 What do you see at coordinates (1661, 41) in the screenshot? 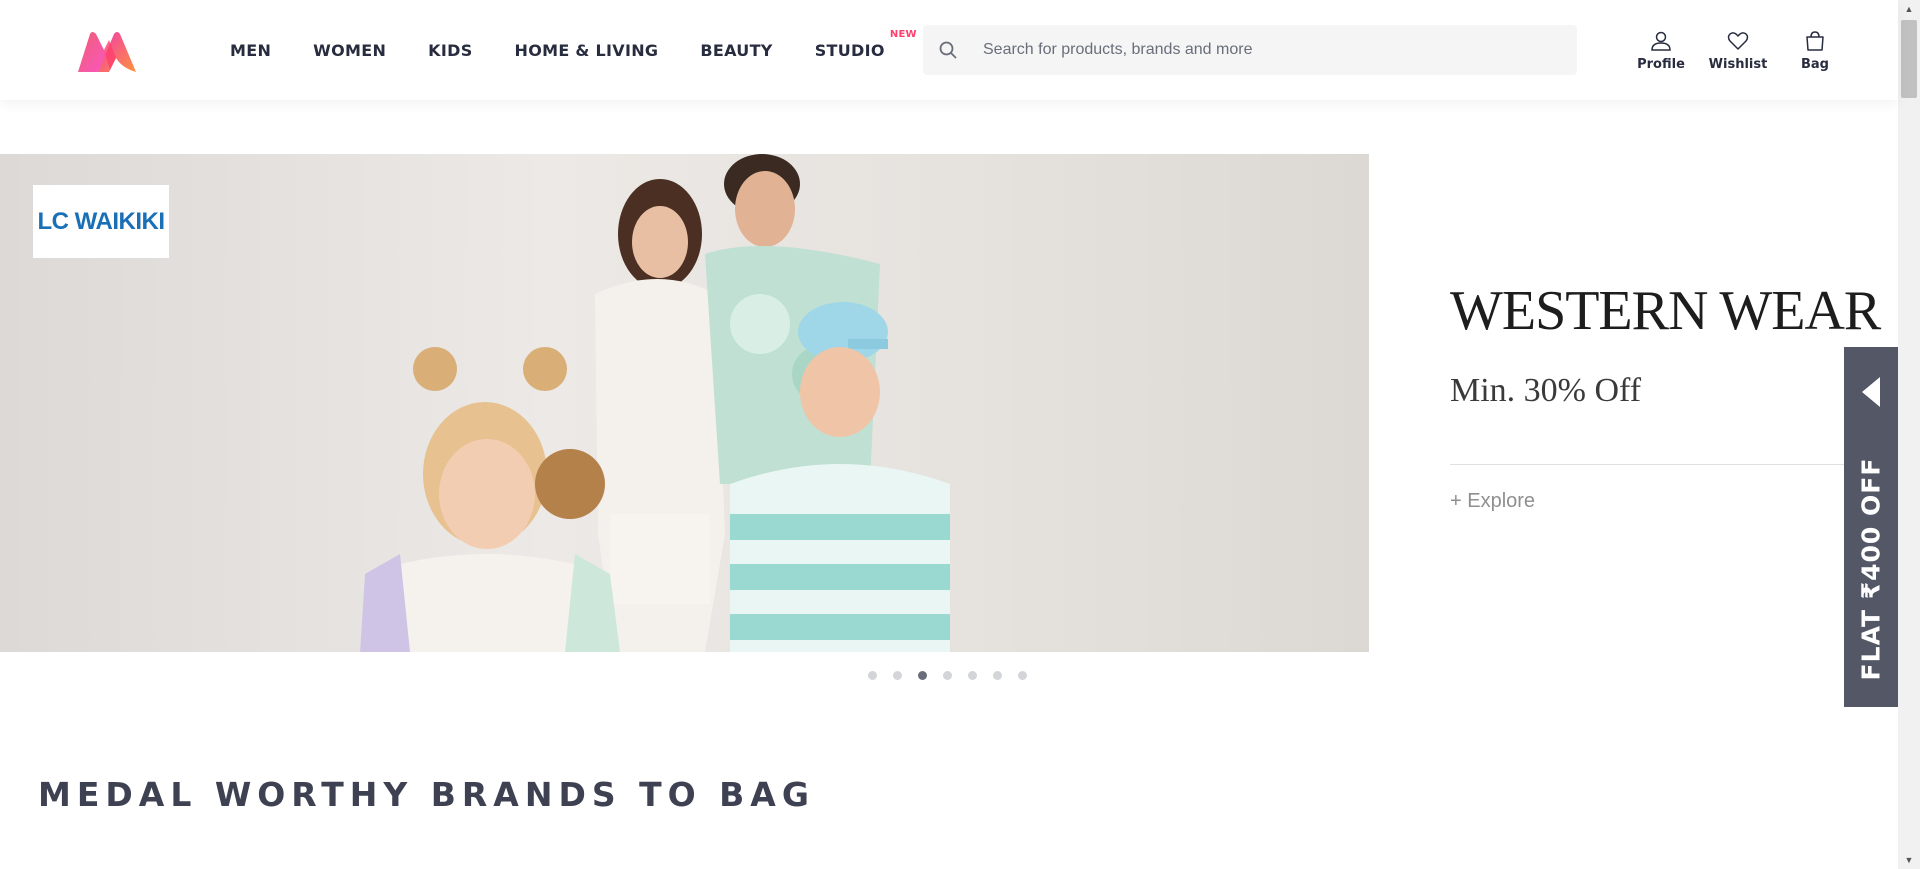
I see `profile-icon` at bounding box center [1661, 41].